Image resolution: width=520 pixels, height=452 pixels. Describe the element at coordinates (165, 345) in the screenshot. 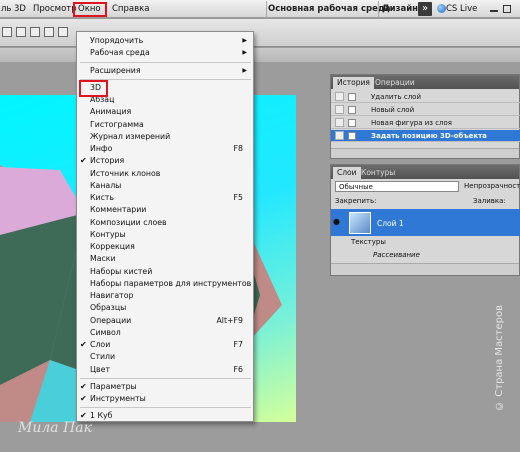

I see `menu-item: Слои ✔ F7` at that location.